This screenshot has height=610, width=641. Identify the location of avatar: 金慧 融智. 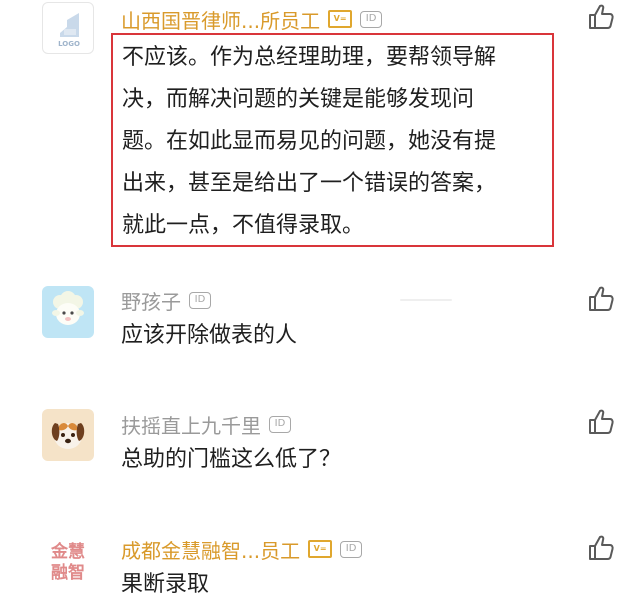
(68, 562).